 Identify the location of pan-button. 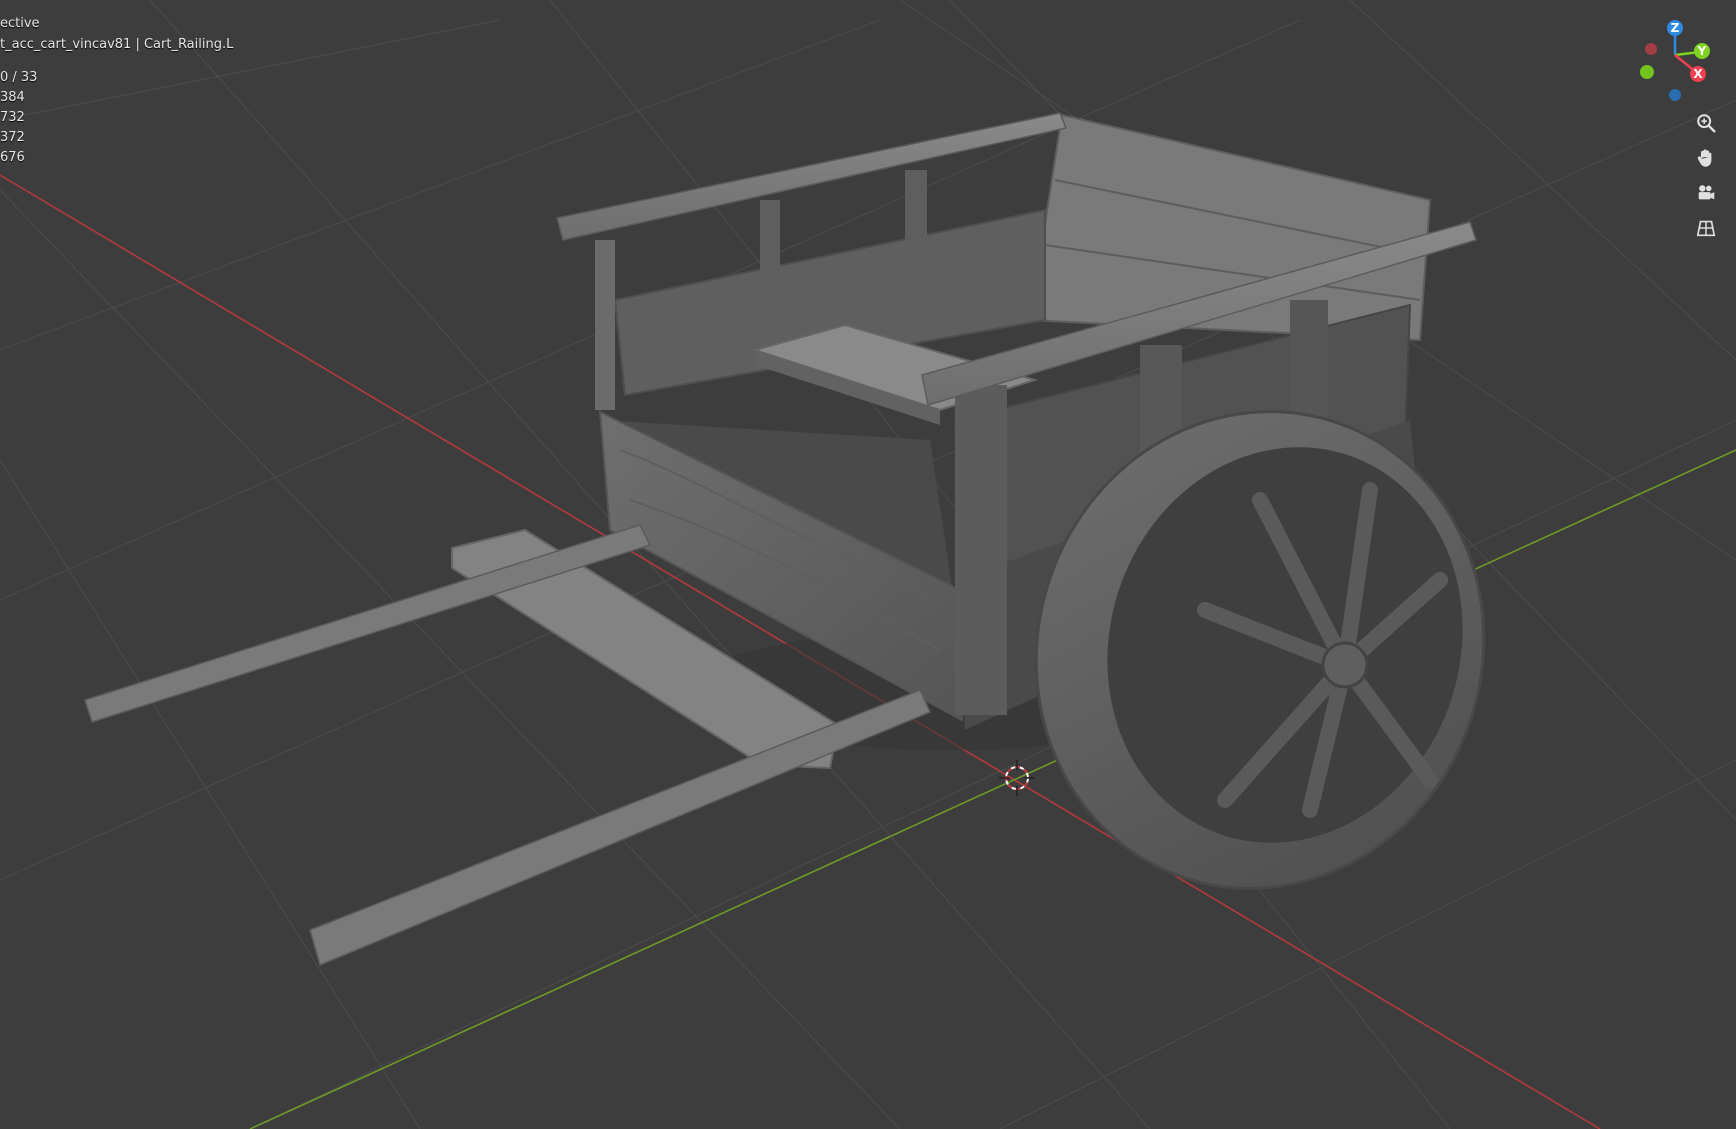
(1706, 158).